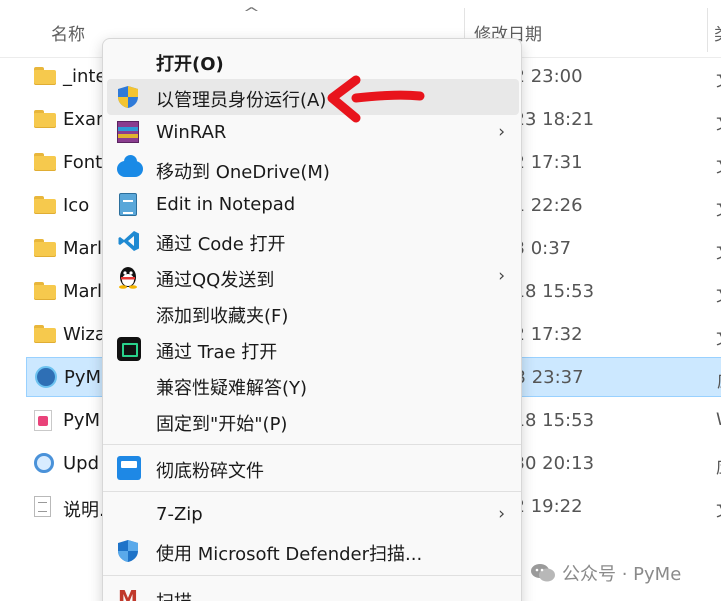 This screenshot has width=721, height=601. Describe the element at coordinates (128, 204) in the screenshot. I see `notepad-icon` at that location.